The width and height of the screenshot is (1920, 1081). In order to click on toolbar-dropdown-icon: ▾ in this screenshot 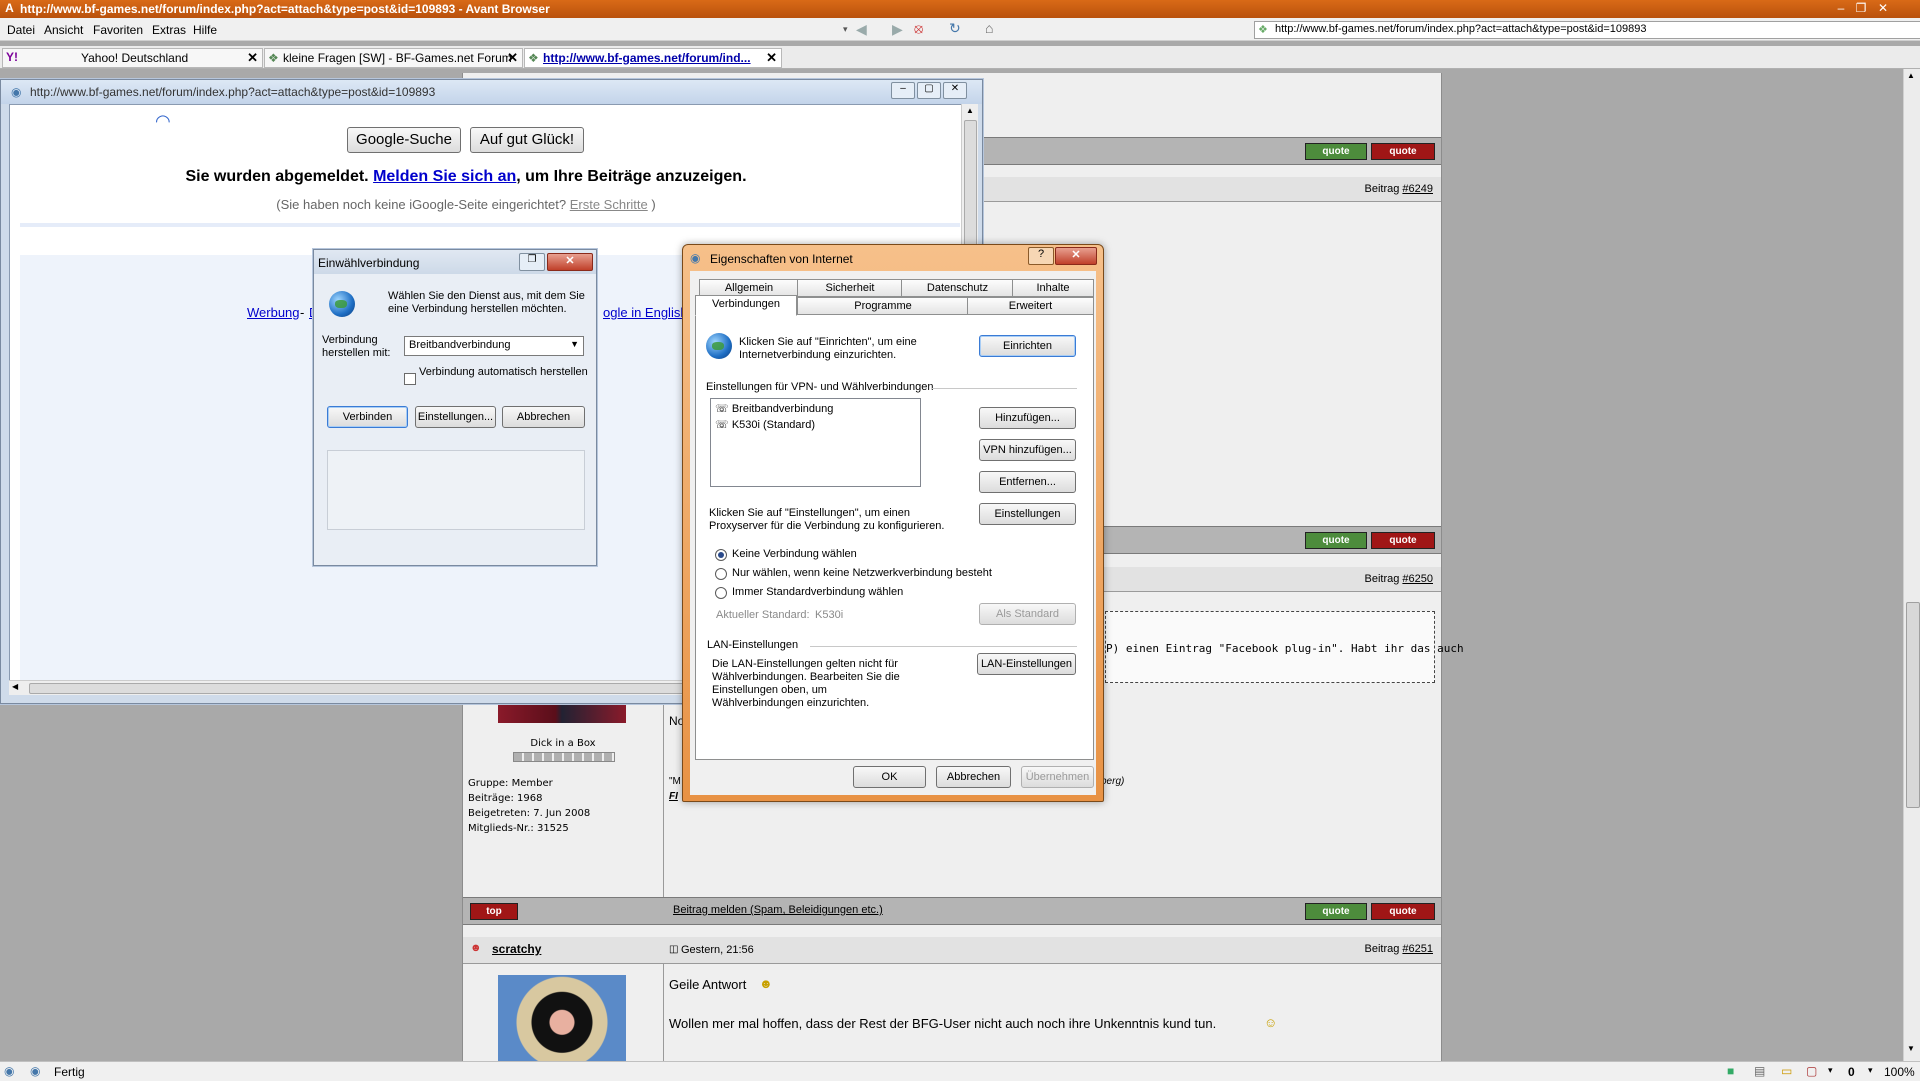, I will do `click(845, 29)`.